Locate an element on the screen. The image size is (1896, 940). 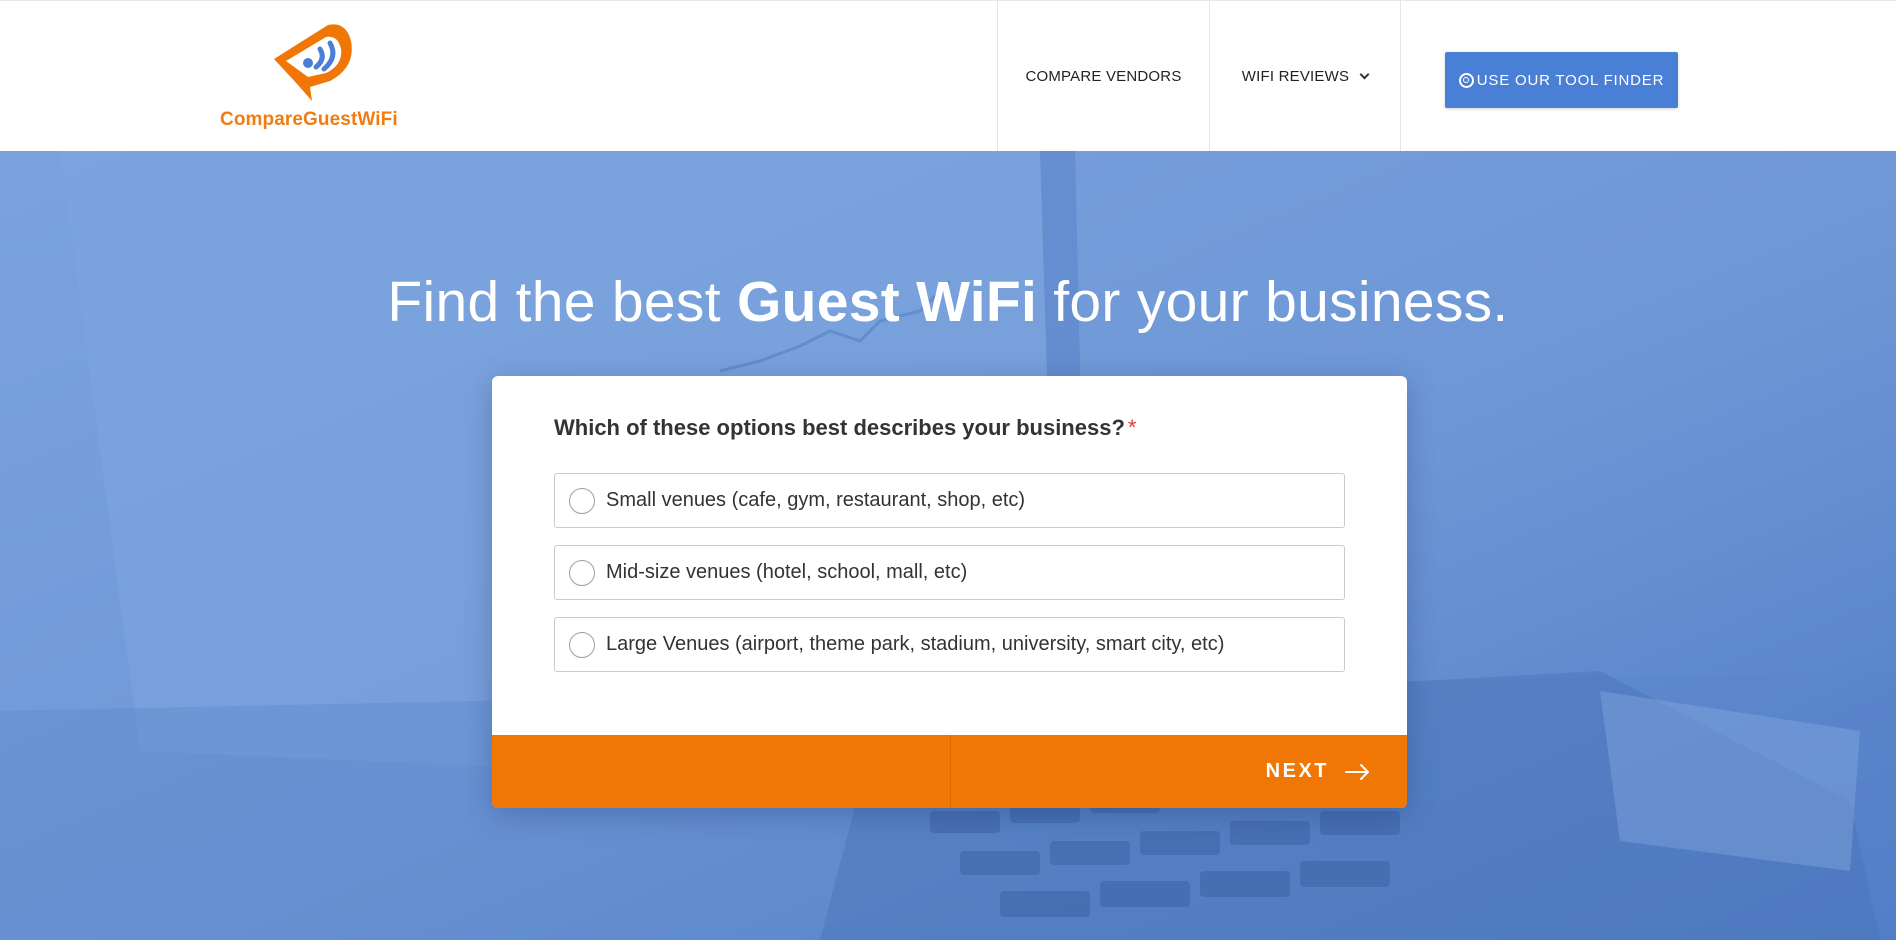
site-logo: CompareGuestWiFi is located at coordinates (311, 79).